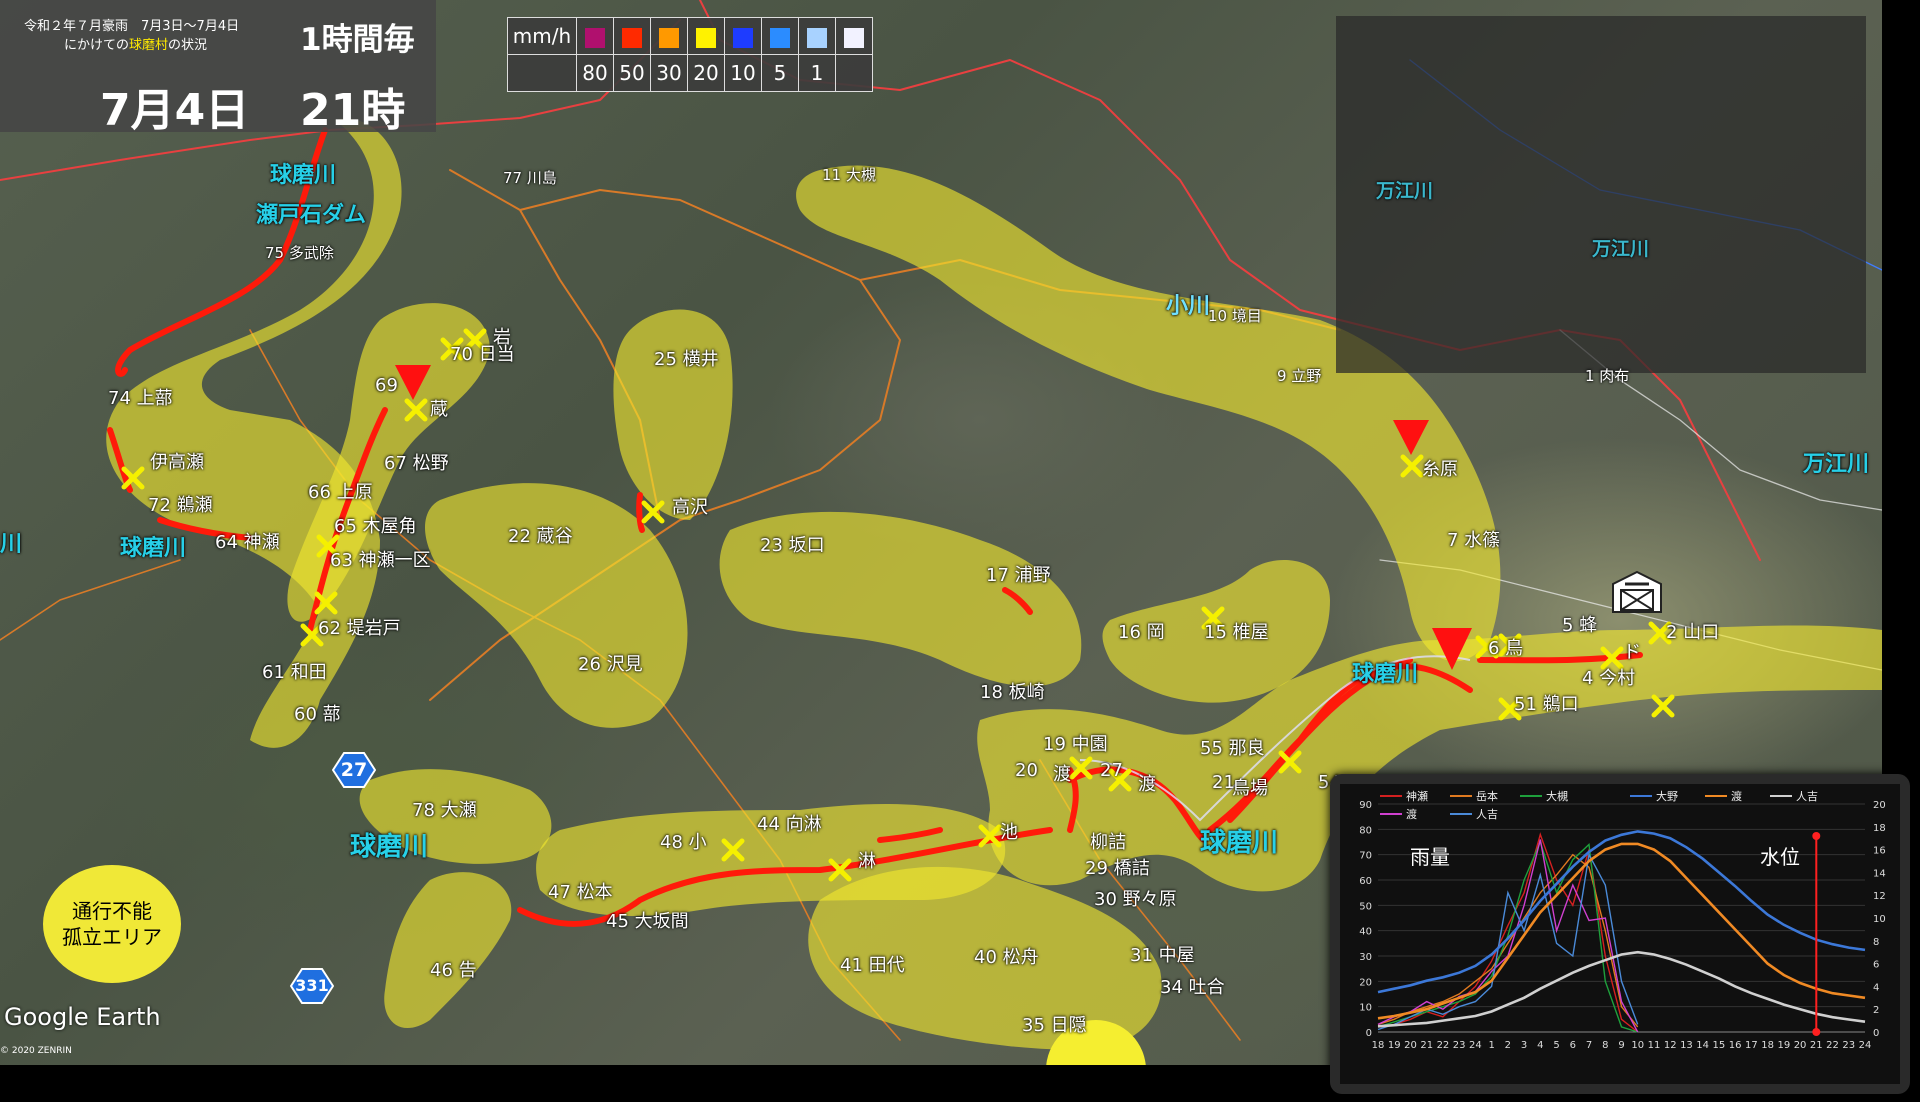 The height and width of the screenshot is (1102, 1920). What do you see at coordinates (1394, 1045) in the screenshot?
I see `x-tick: 19` at bounding box center [1394, 1045].